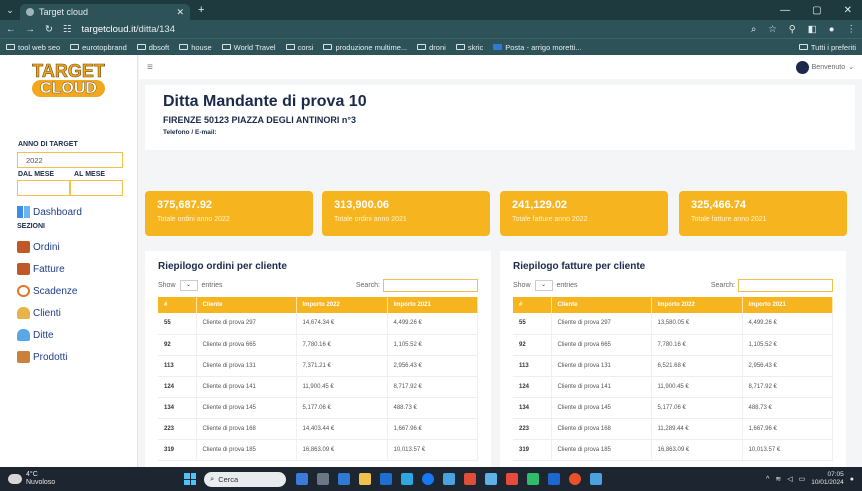 The width and height of the screenshot is (862, 491). I want to click on restore-icon: ▢, so click(816, 10).